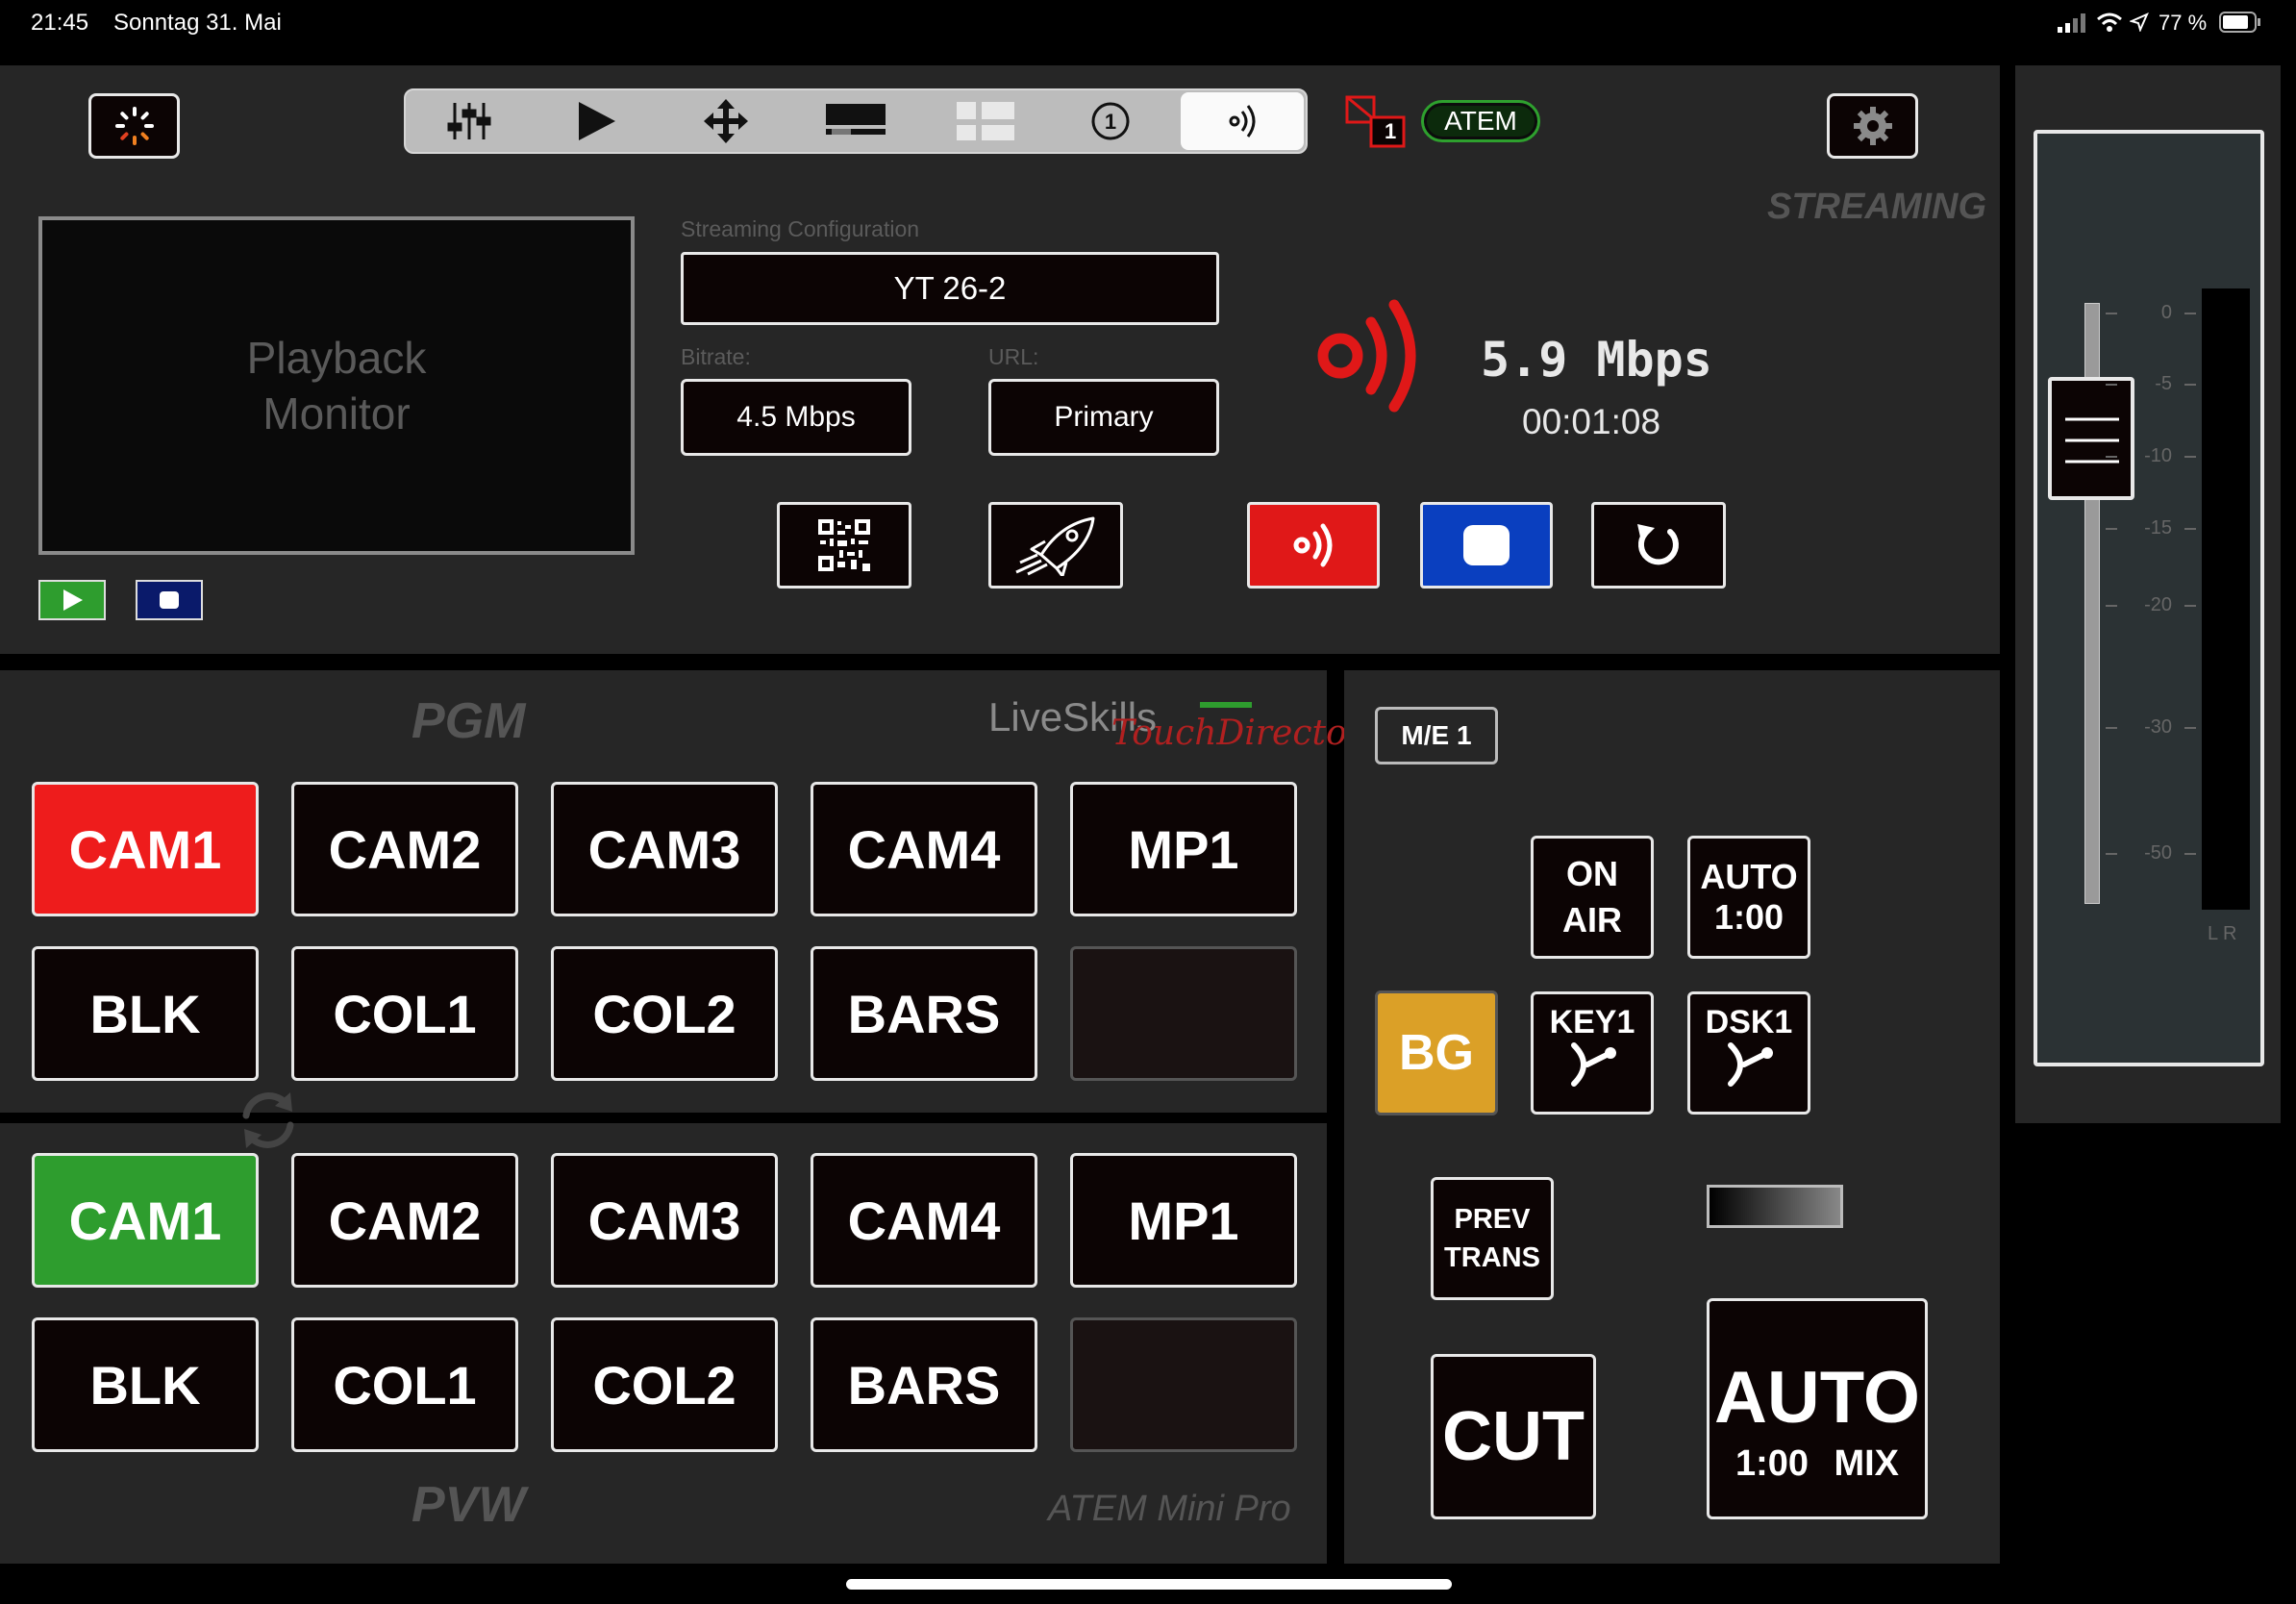 Image resolution: width=2296 pixels, height=1604 pixels. What do you see at coordinates (596, 121) in the screenshot?
I see `tab-playback` at bounding box center [596, 121].